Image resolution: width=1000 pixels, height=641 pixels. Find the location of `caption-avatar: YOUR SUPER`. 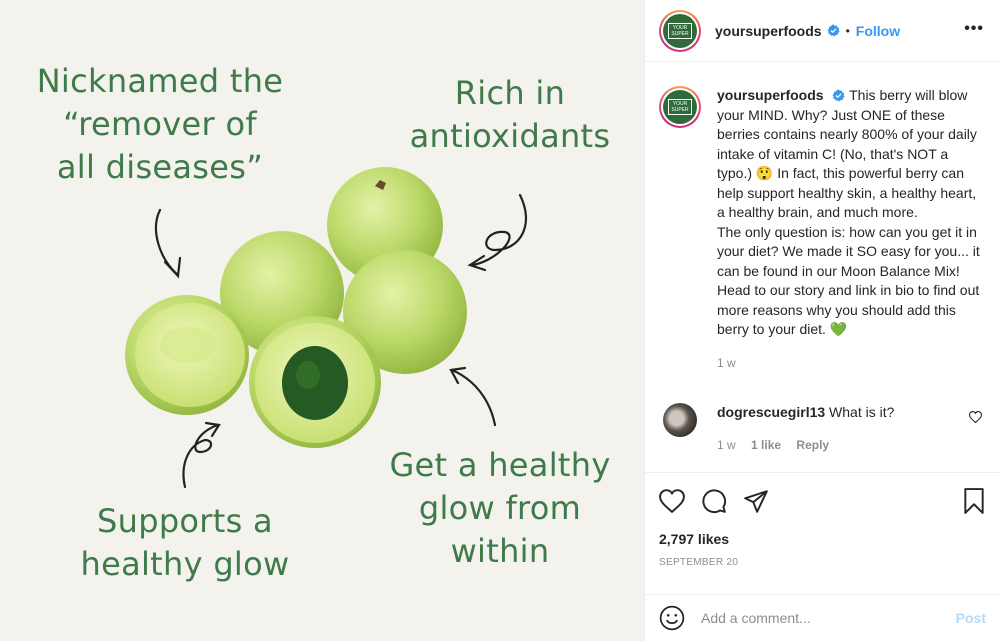

caption-avatar: YOUR SUPER is located at coordinates (680, 107).